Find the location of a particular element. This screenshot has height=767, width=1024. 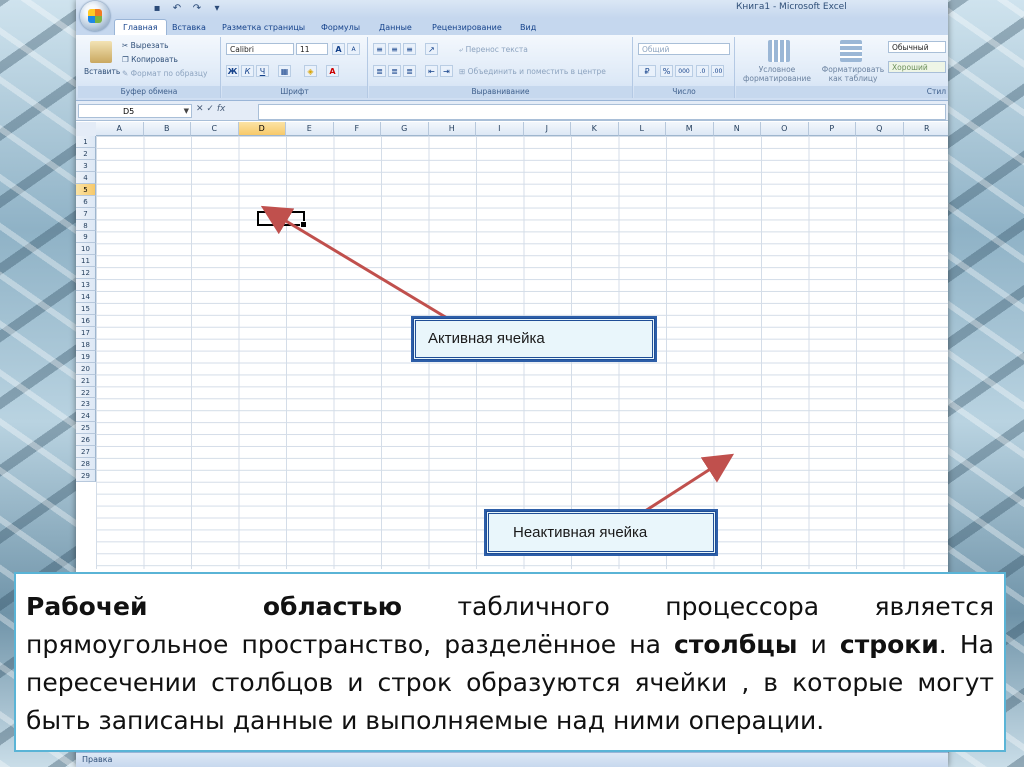

merge-center-button: ⊞ Объединить и поместить в центре is located at coordinates (532, 71).